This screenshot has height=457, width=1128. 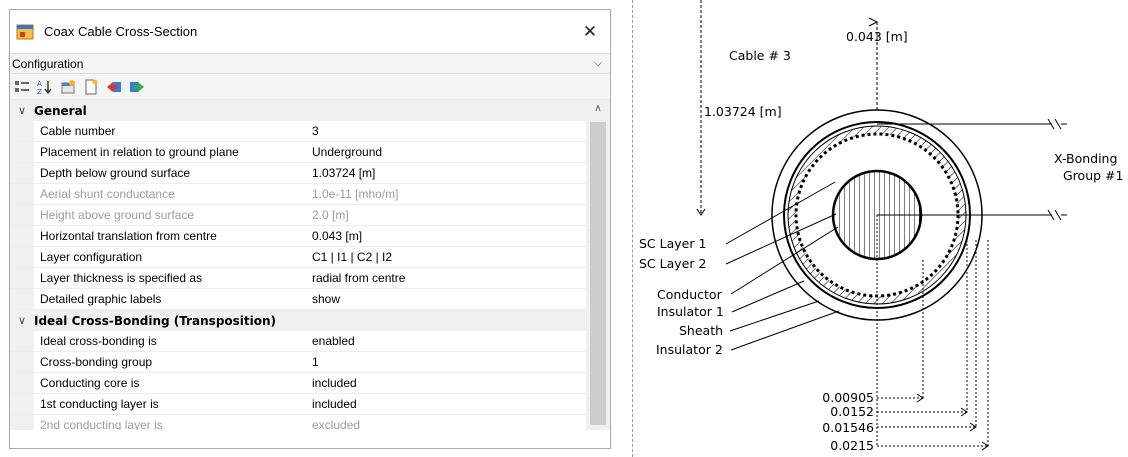 What do you see at coordinates (310, 63) in the screenshot?
I see `configuration-dropdown: Configuration ⌵` at bounding box center [310, 63].